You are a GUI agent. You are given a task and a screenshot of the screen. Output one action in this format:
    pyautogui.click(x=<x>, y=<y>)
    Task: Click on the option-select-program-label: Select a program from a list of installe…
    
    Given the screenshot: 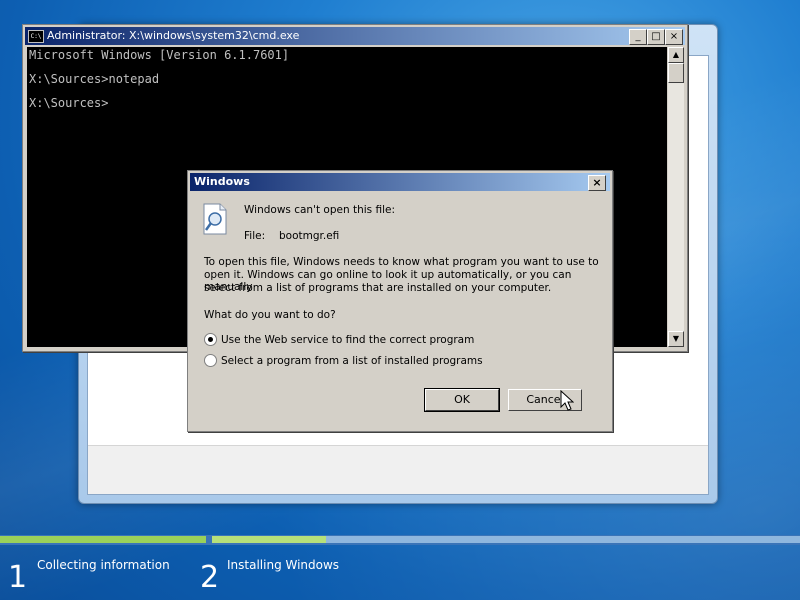 What is the action you would take?
    pyautogui.click(x=352, y=361)
    